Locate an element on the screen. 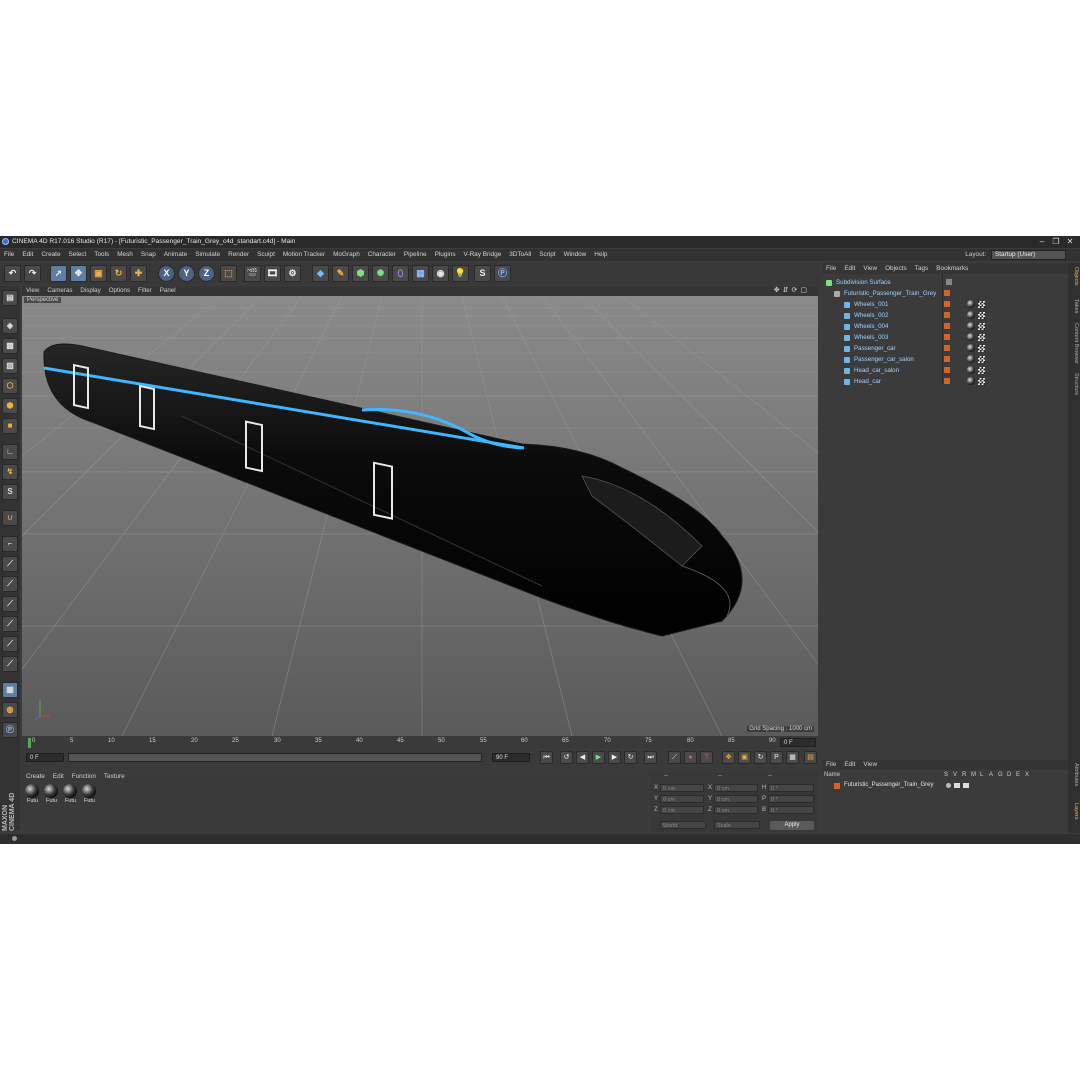 The width and height of the screenshot is (1080, 1080). coordinate-mode-dropdown: World is located at coordinates (683, 825).